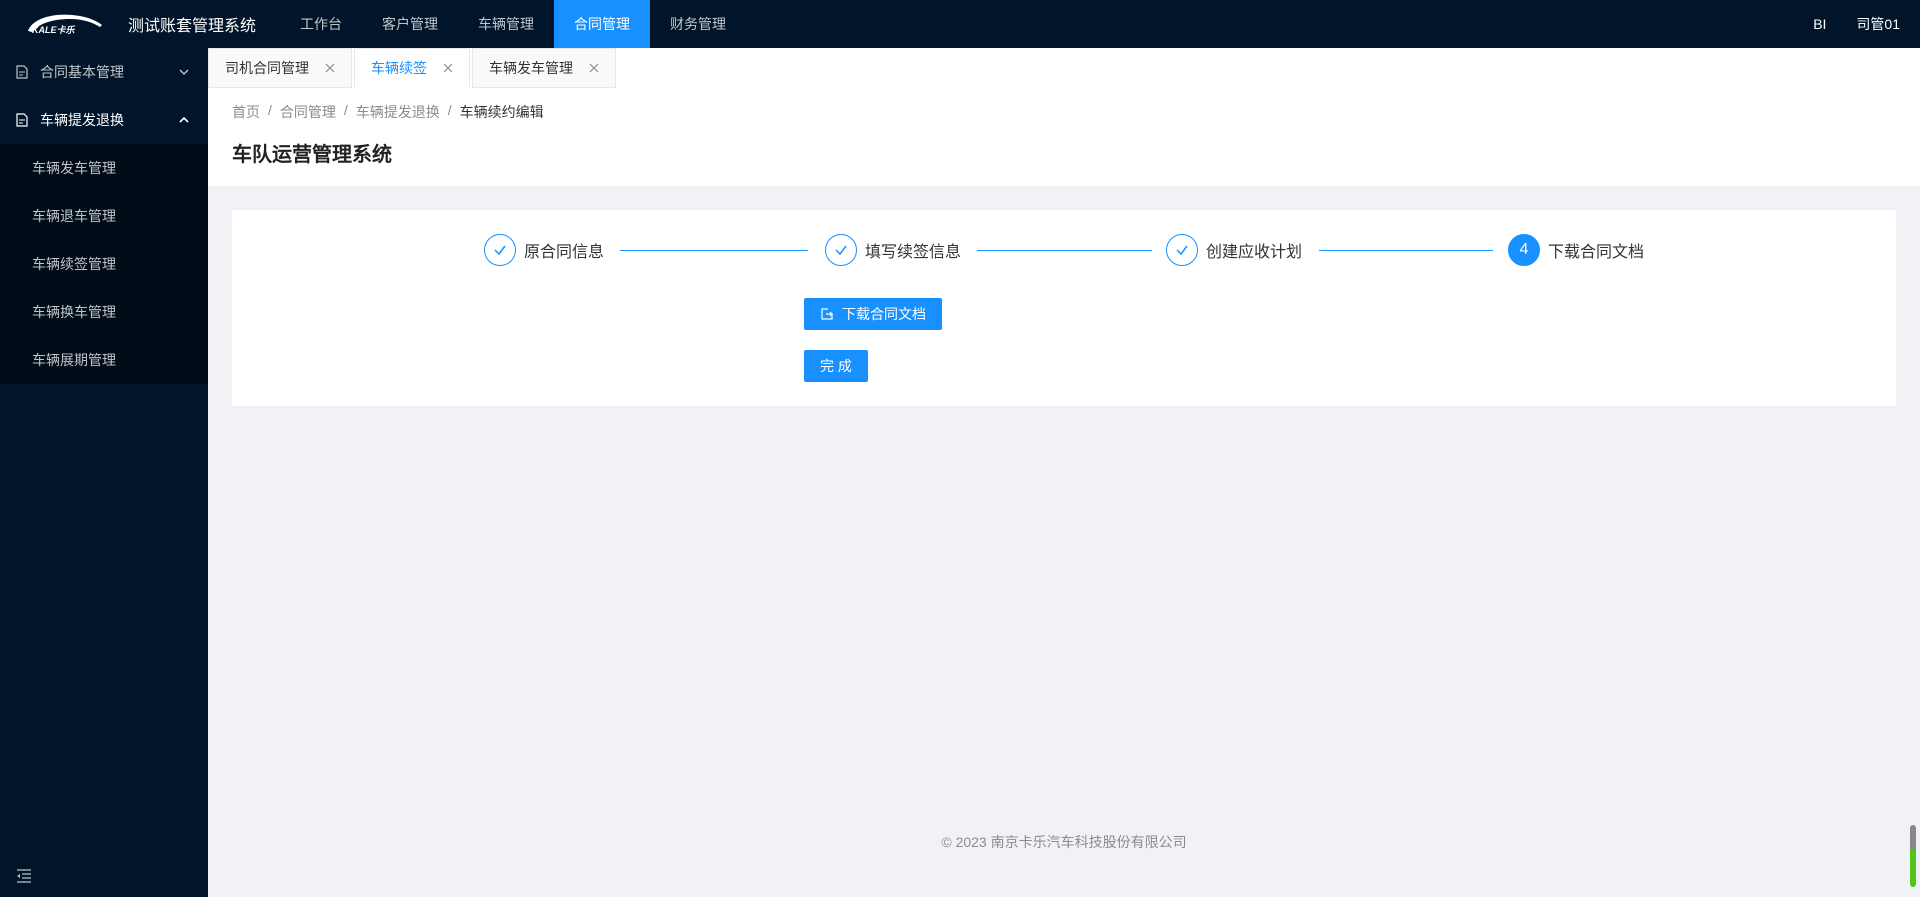 This screenshot has height=897, width=1920. What do you see at coordinates (698, 24) in the screenshot?
I see `nav-item-finance: 财务管理` at bounding box center [698, 24].